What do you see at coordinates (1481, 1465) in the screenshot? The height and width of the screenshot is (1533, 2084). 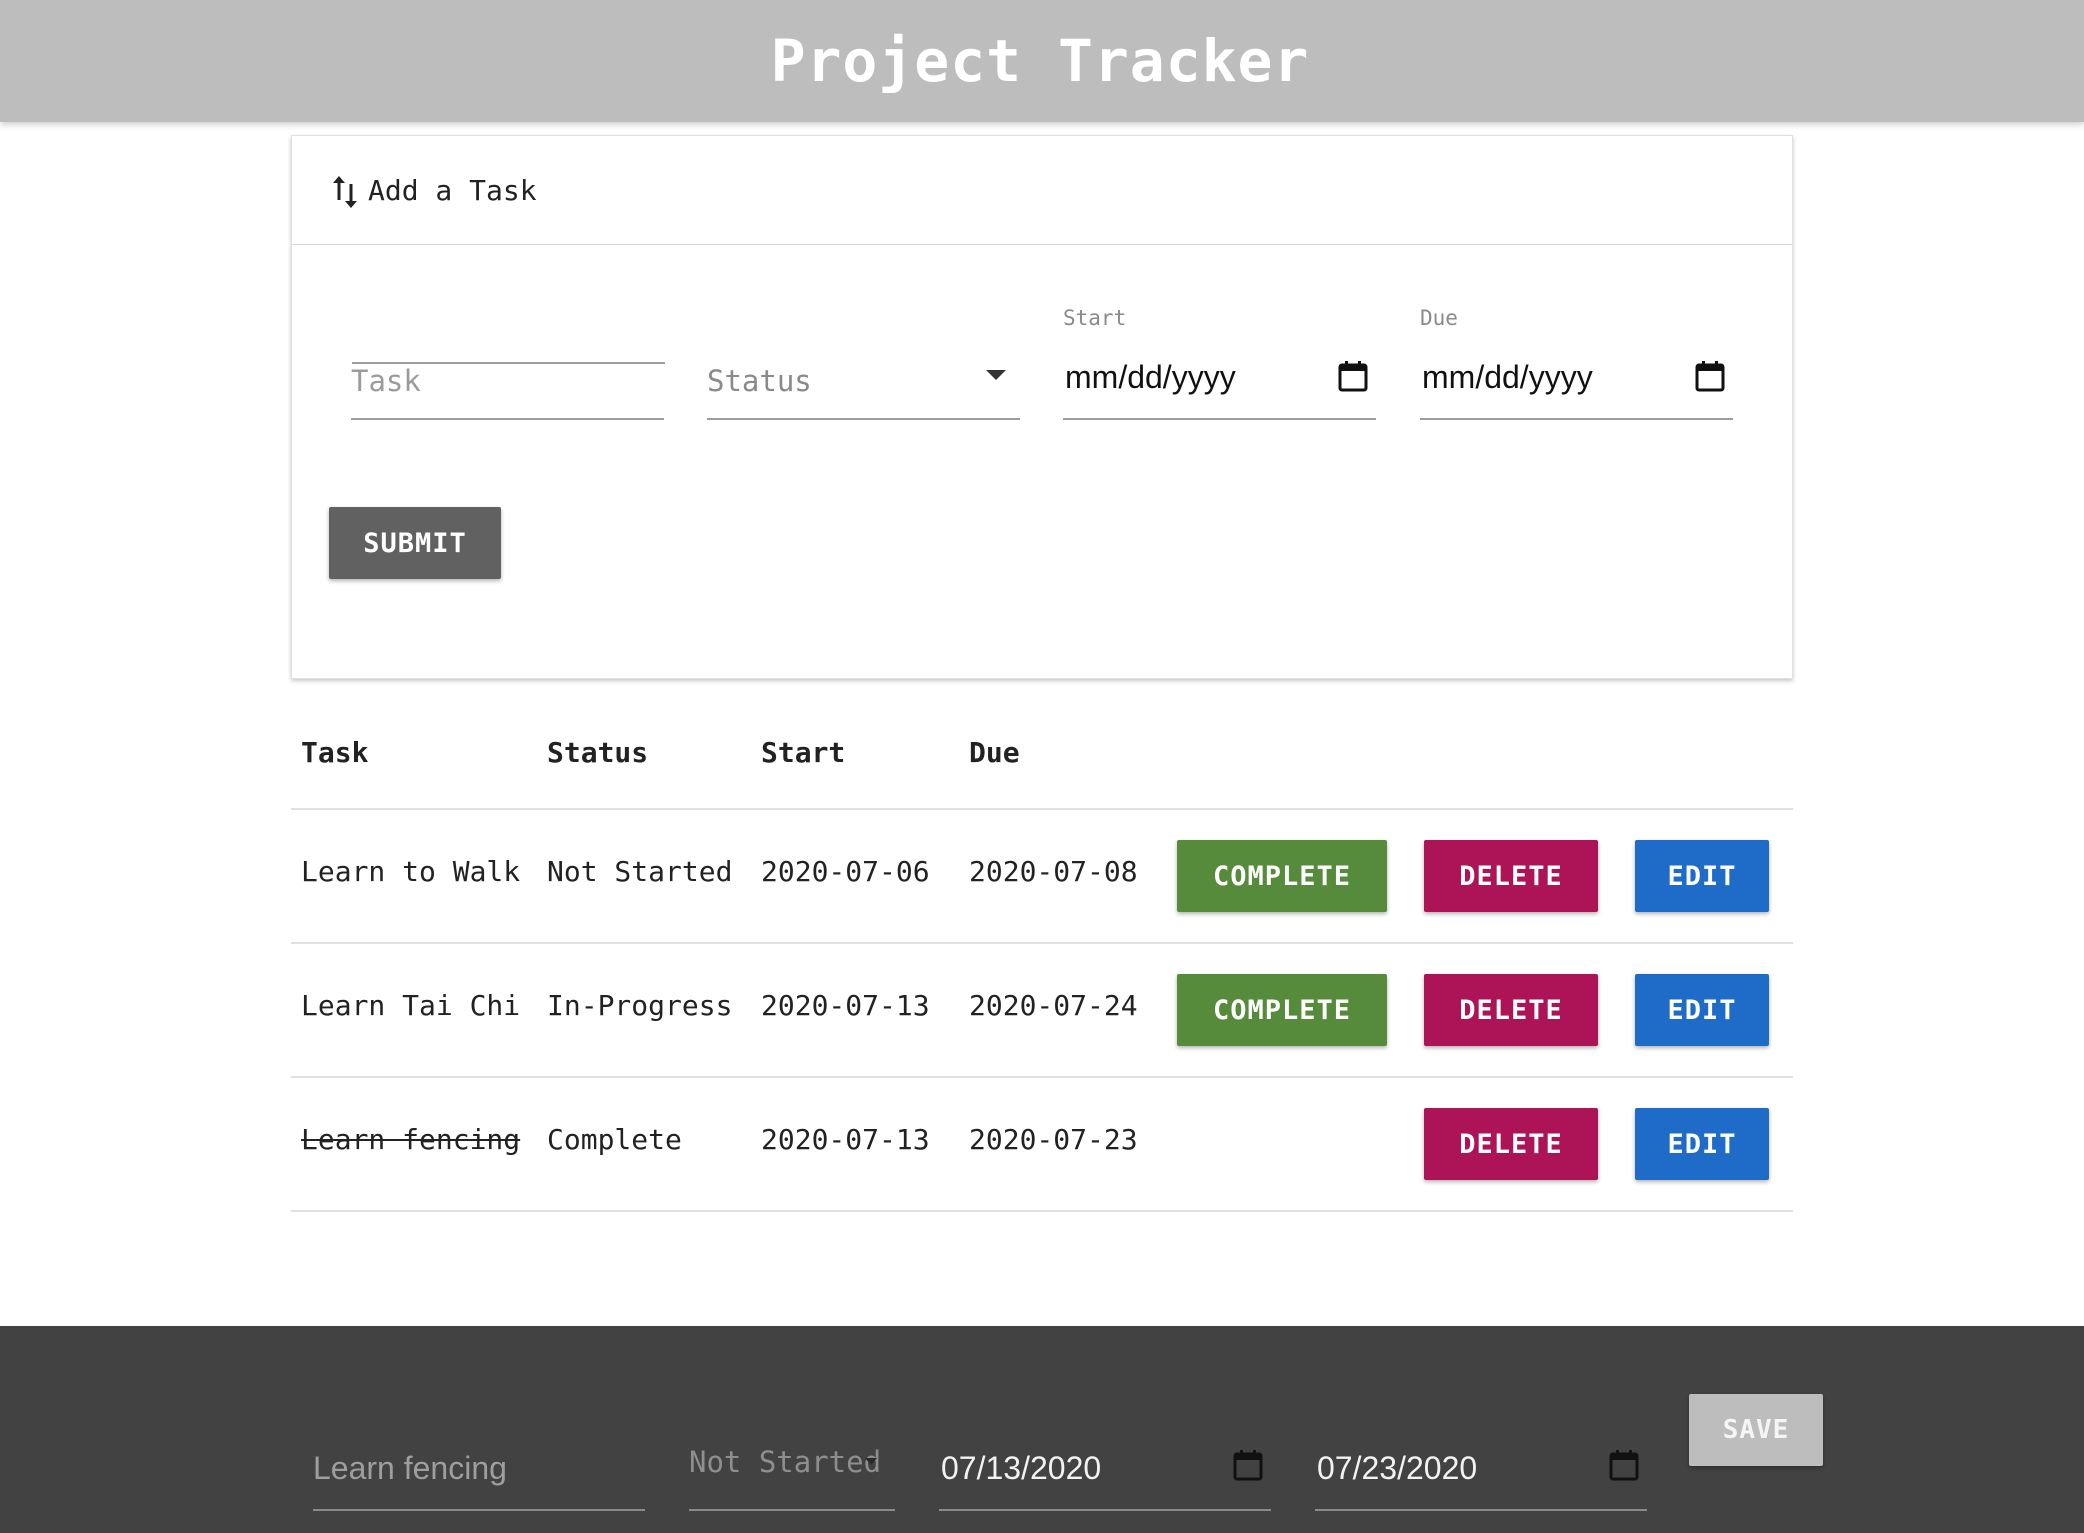 I see `edit-due-date-input: 07/23/2020` at bounding box center [1481, 1465].